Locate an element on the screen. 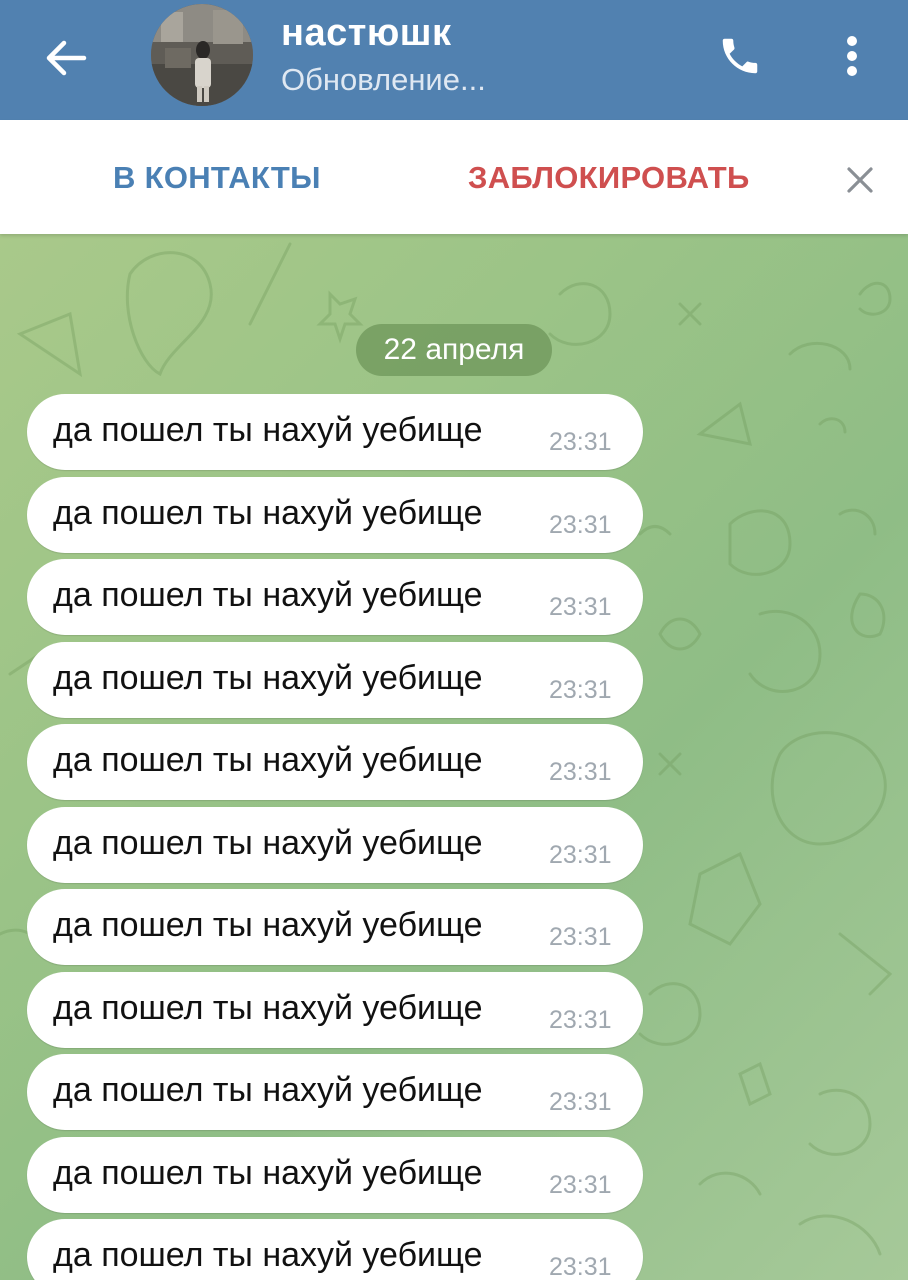 The image size is (908, 1280). add-to-contacts-button: В КОНТАКТЫ is located at coordinates (217, 178).